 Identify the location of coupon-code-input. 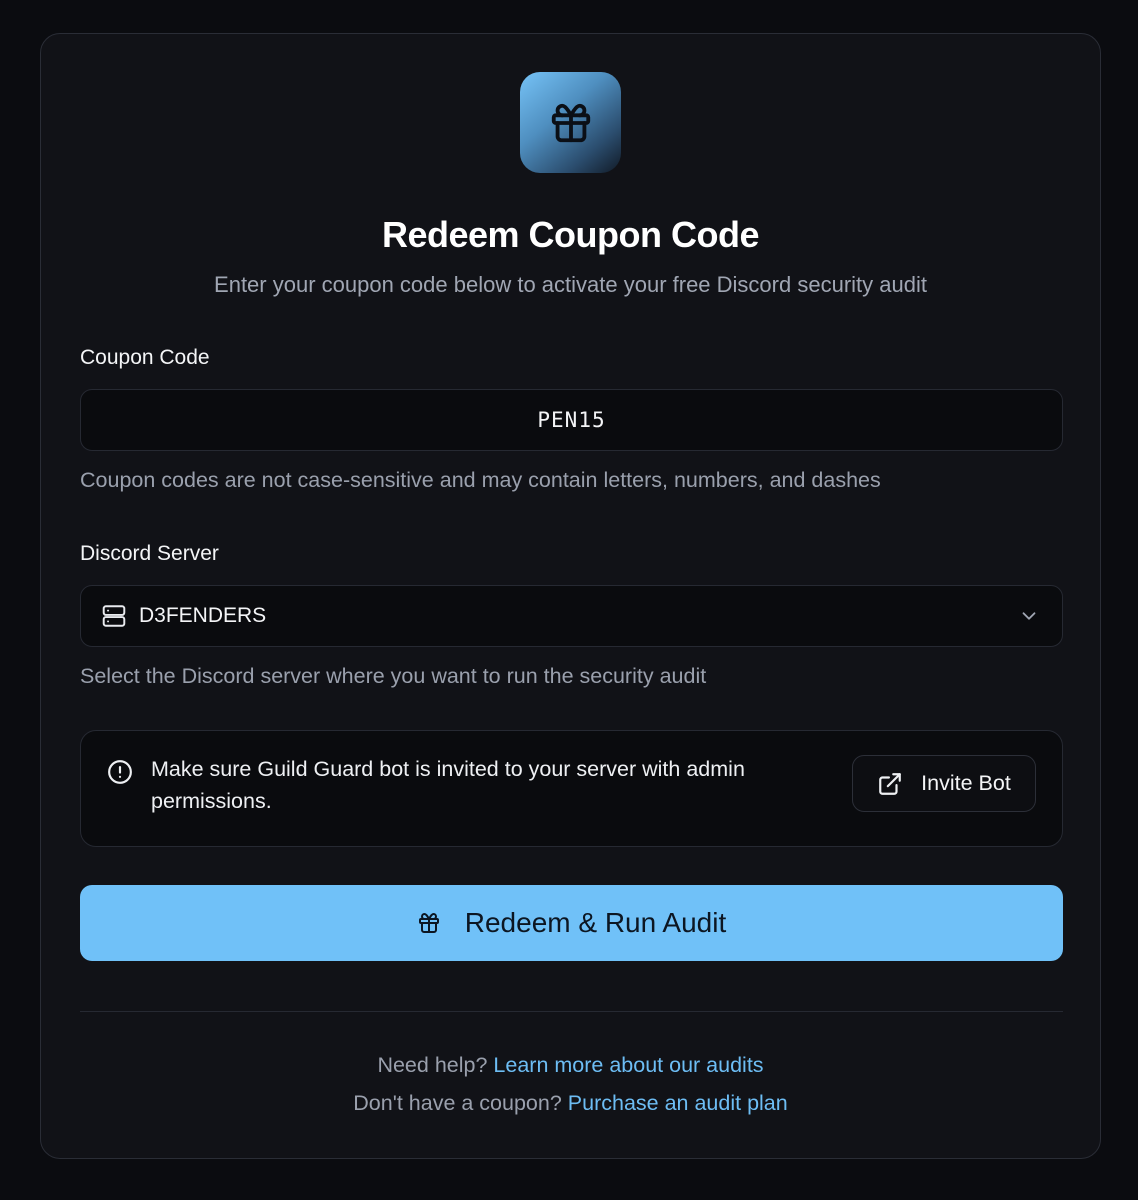
(571, 420).